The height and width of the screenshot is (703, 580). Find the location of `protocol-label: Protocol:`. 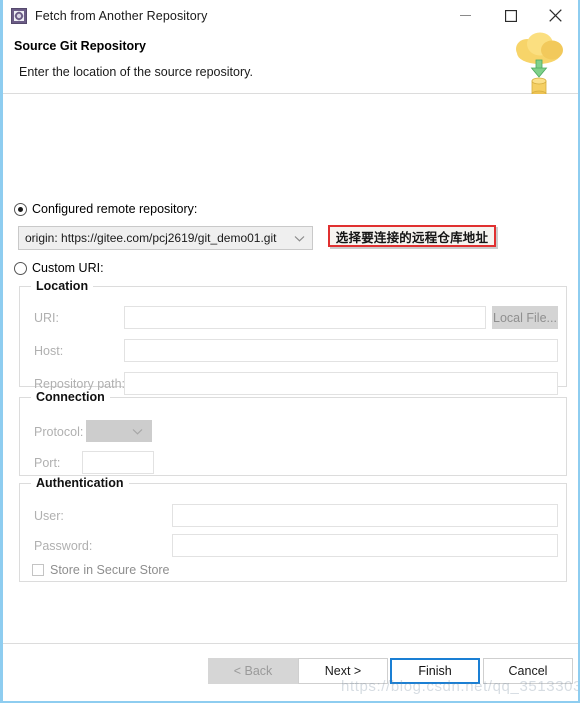

protocol-label: Protocol: is located at coordinates (59, 432).